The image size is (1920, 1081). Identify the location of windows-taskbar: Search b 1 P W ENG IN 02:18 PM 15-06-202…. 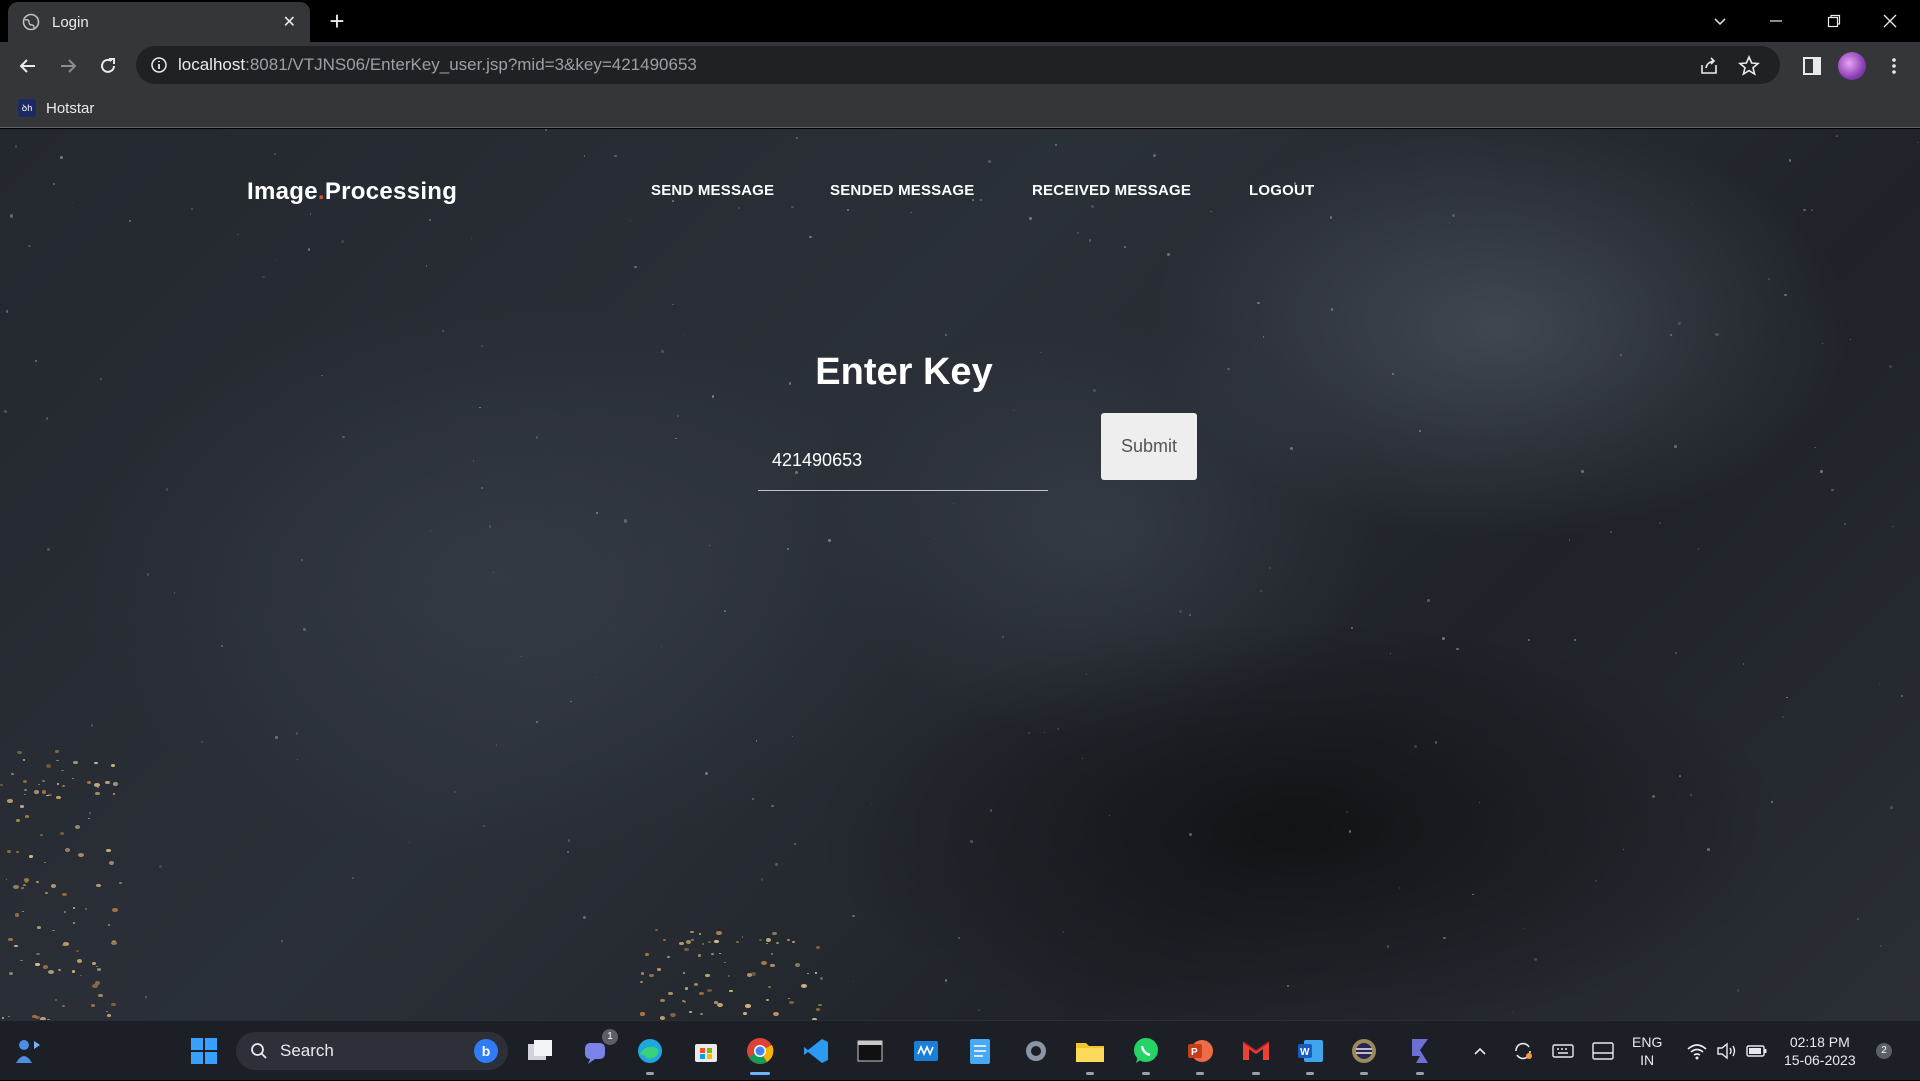
(960, 1050).